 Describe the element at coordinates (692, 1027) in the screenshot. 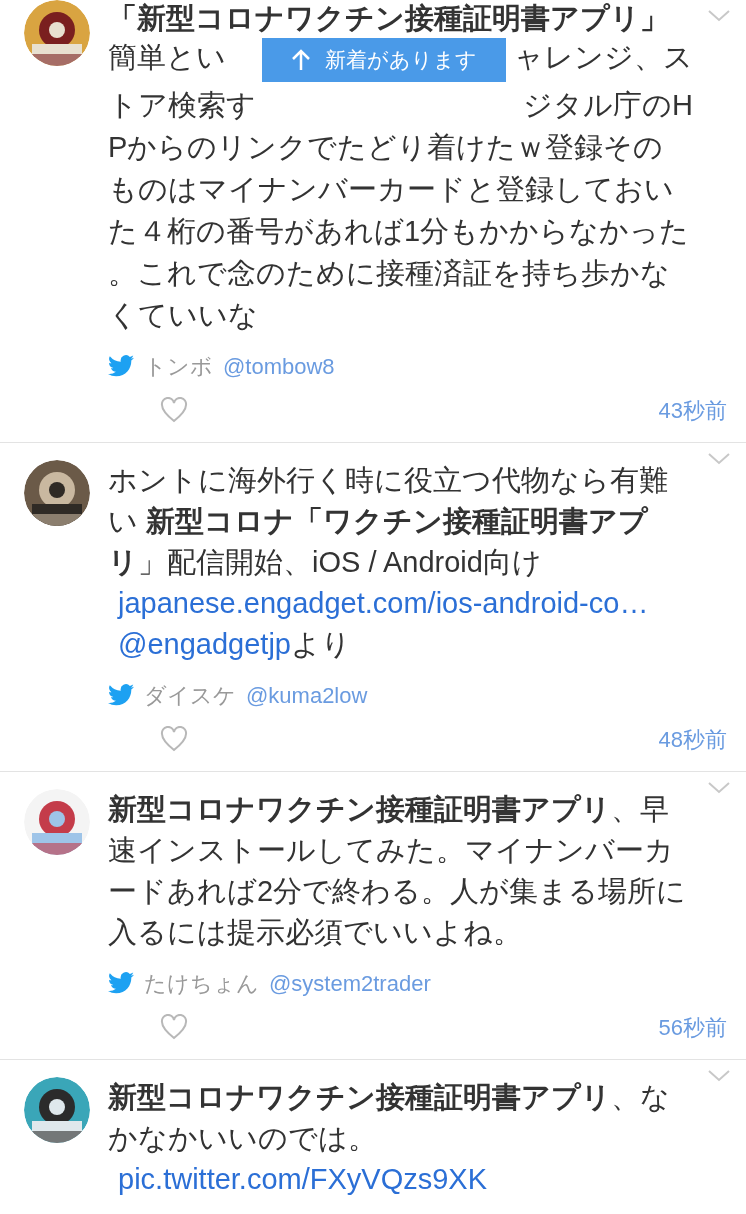

I see `timestamp: 56秒前` at that location.